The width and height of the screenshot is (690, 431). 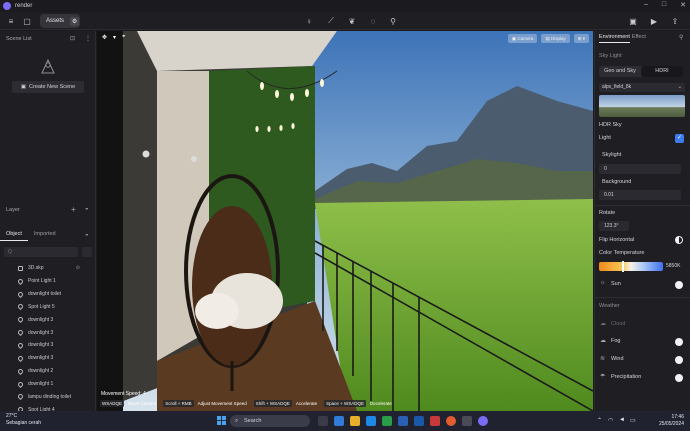 What do you see at coordinates (60, 21) in the screenshot?
I see `assets-button: Assets ⚙` at bounding box center [60, 21].